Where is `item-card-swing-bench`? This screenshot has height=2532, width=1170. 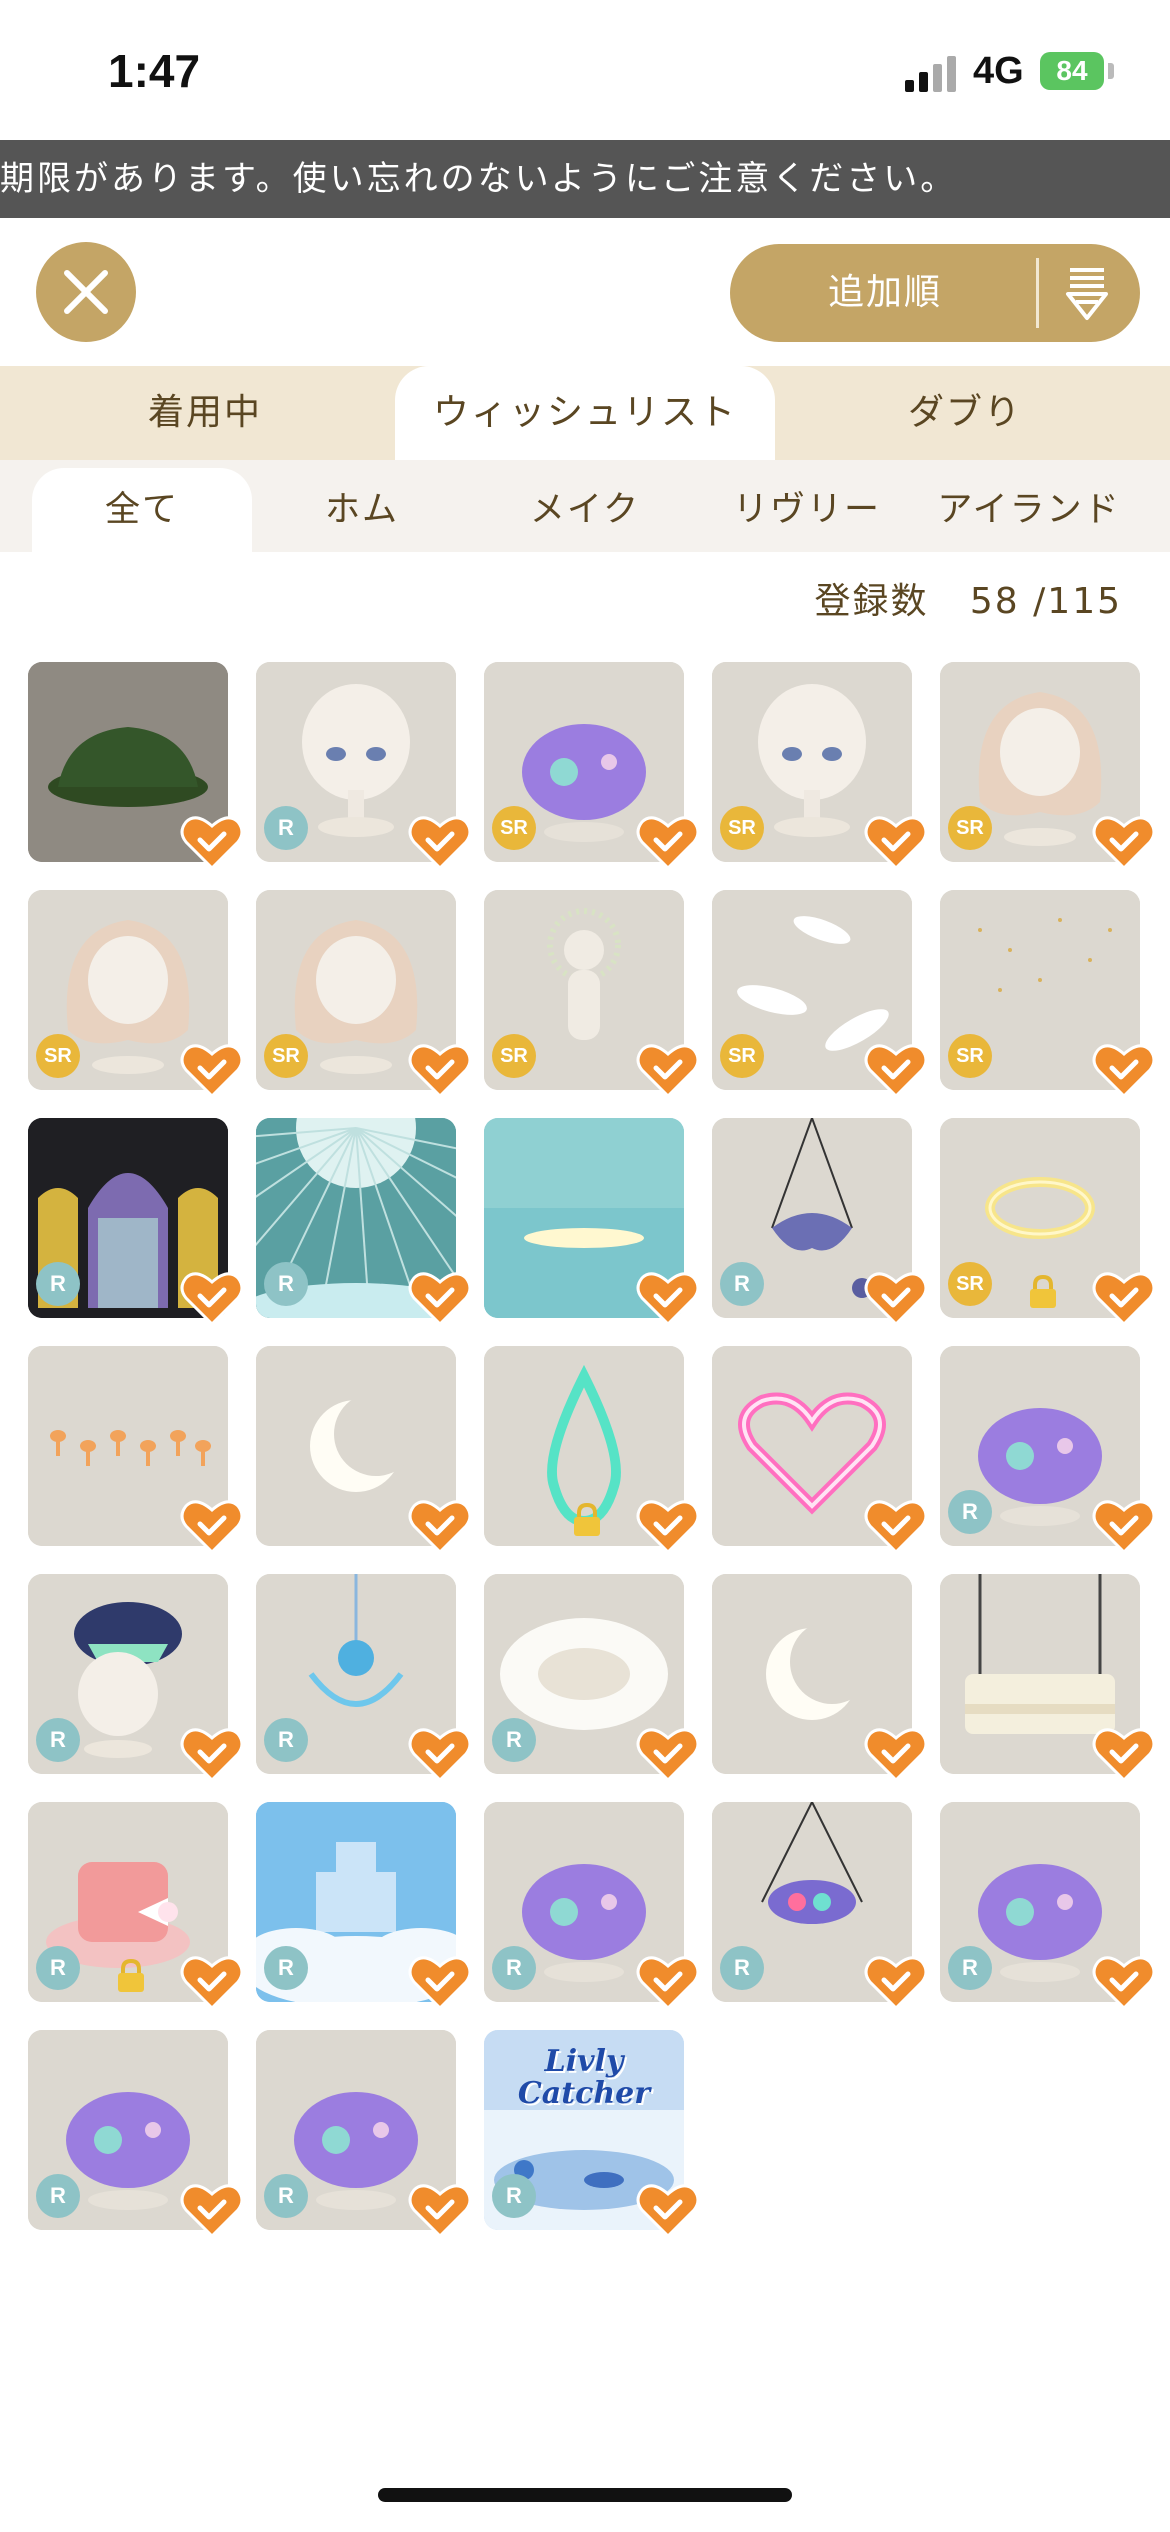 item-card-swing-bench is located at coordinates (1048, 1678).